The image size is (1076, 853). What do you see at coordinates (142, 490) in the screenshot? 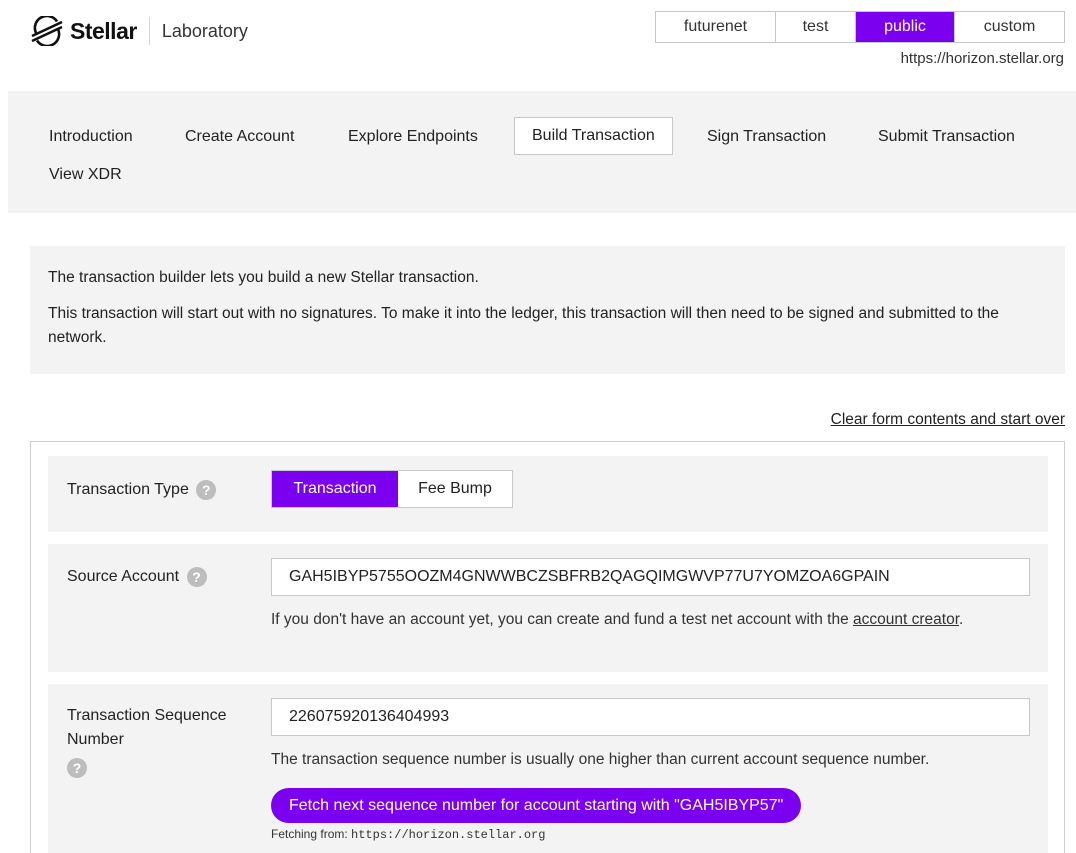
I see `transaction-type-label: Transaction Type ?` at bounding box center [142, 490].